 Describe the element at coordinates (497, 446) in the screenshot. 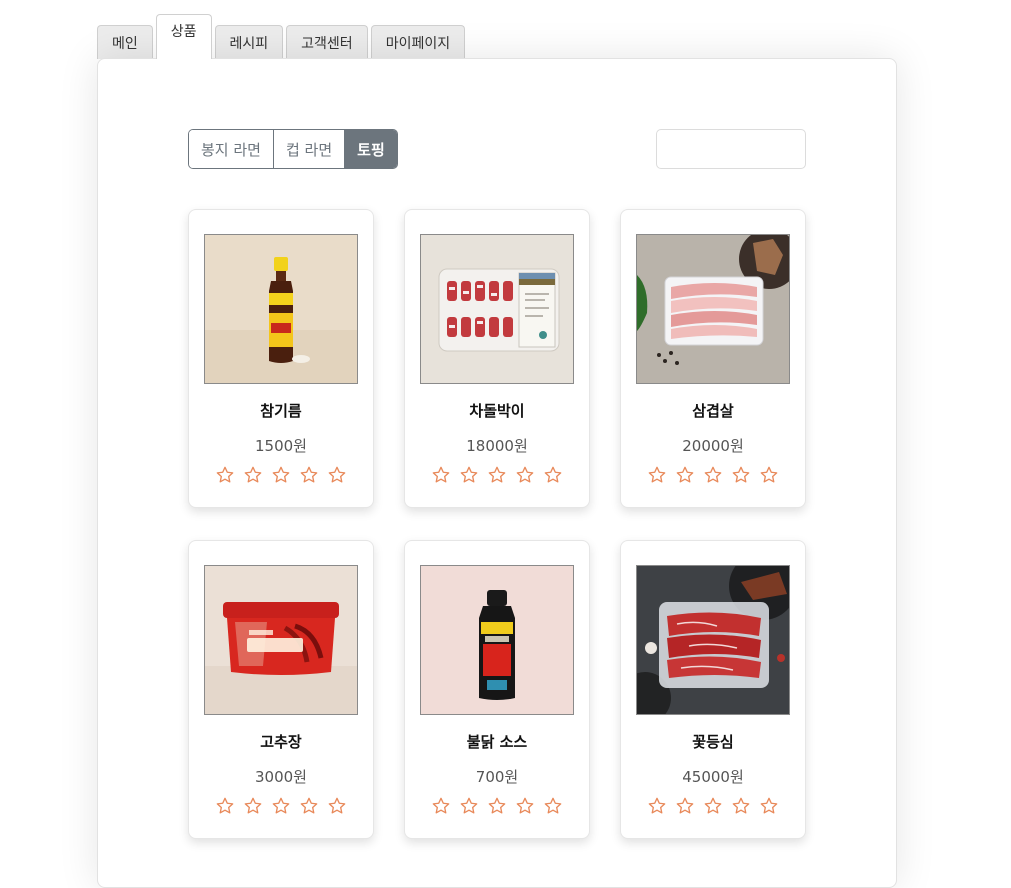

I see `product-price: 18000원` at that location.